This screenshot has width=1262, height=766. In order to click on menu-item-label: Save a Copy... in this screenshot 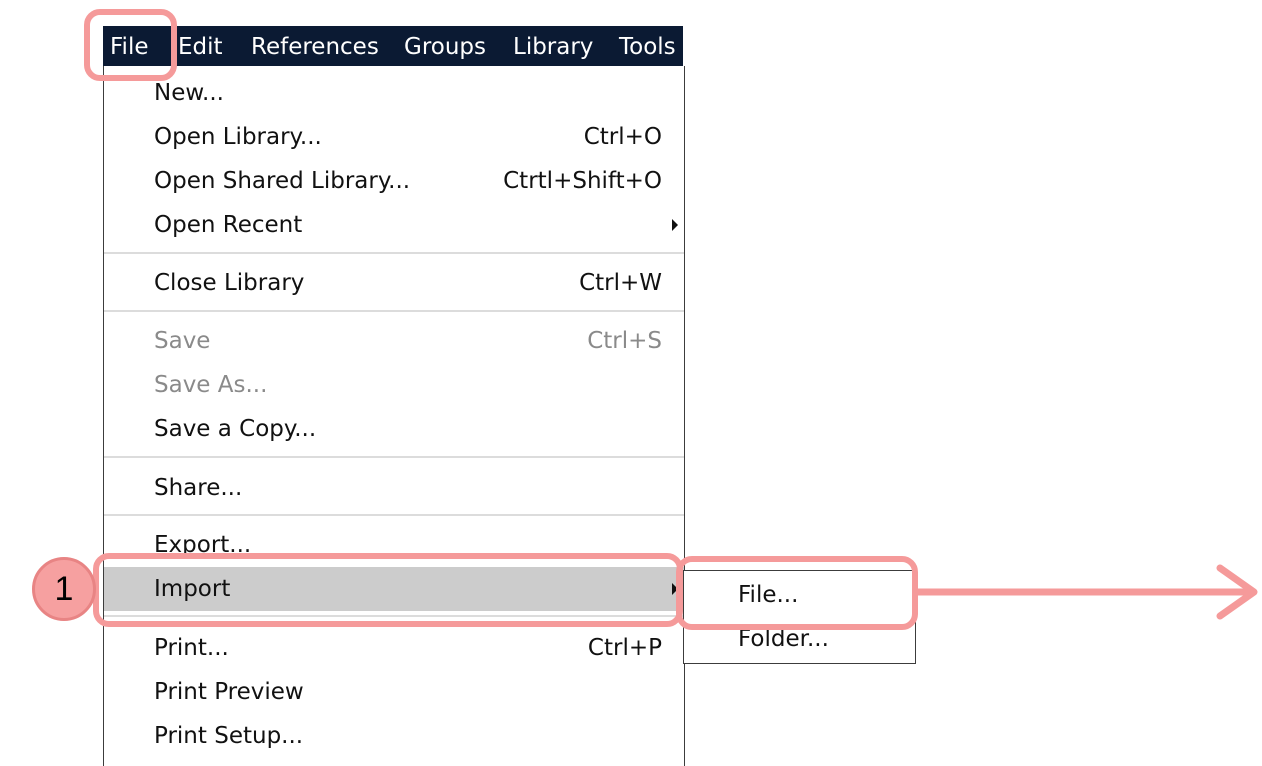, I will do `click(235, 429)`.